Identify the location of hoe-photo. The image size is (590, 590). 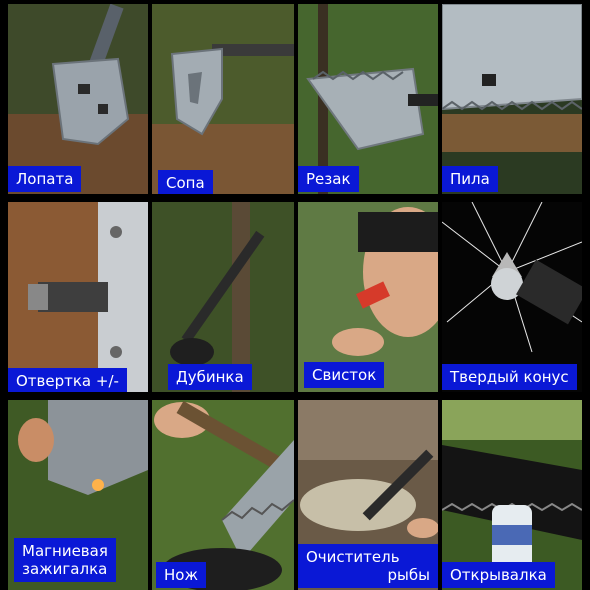
(223, 99).